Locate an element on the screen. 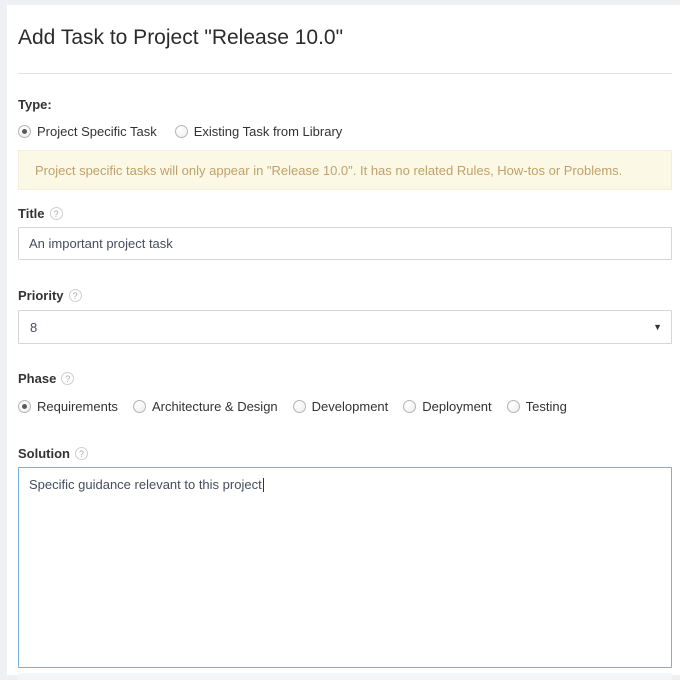 The image size is (680, 680). phase-option-label: Development is located at coordinates (350, 406).